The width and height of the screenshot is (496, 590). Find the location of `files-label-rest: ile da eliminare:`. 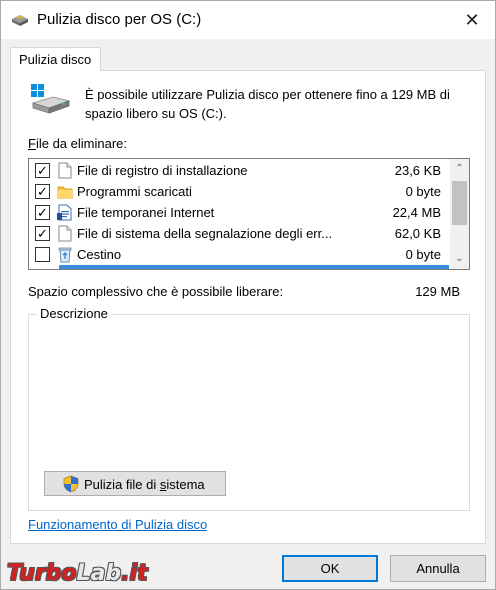

files-label-rest: ile da eliminare: is located at coordinates (81, 143).